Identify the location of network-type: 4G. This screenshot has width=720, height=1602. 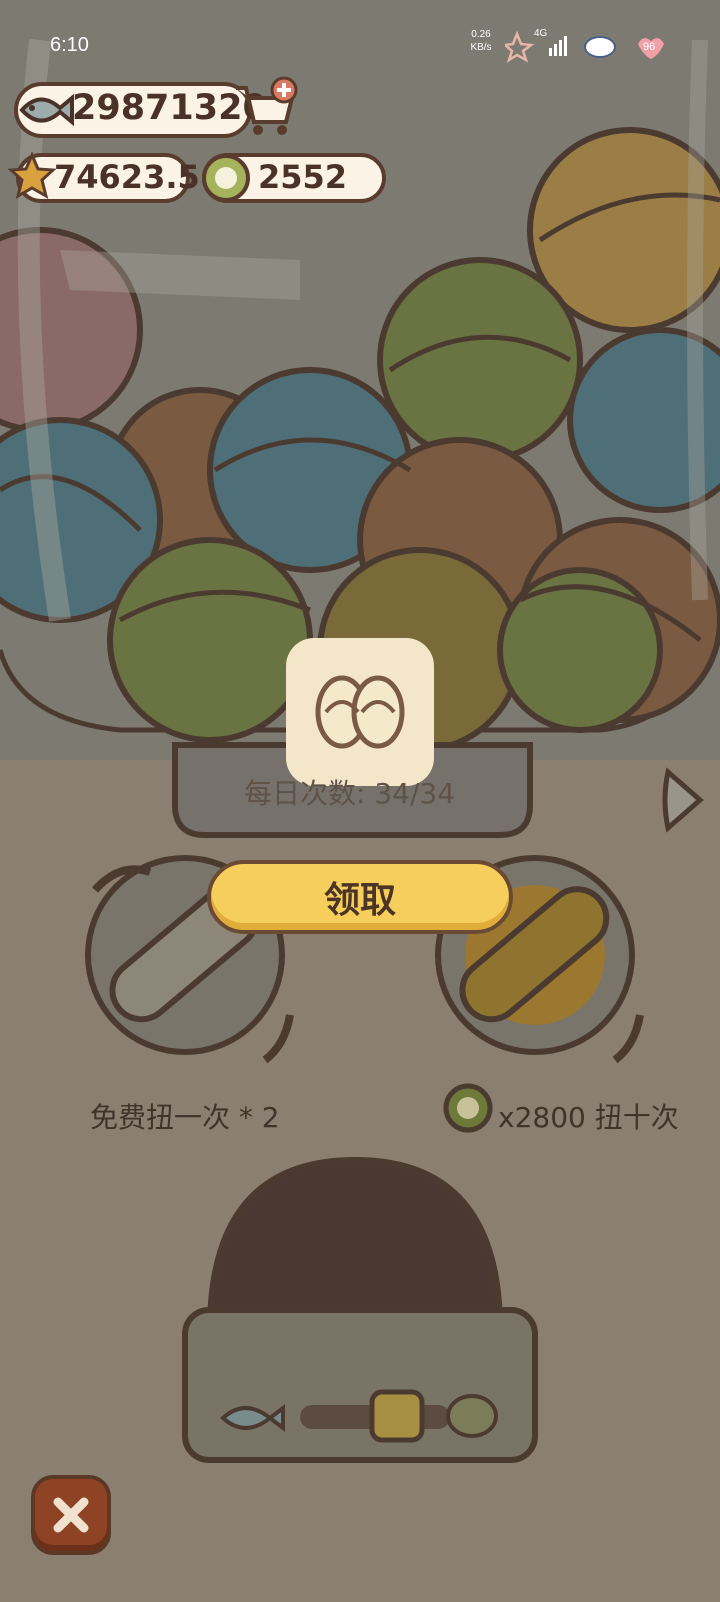
(541, 33).